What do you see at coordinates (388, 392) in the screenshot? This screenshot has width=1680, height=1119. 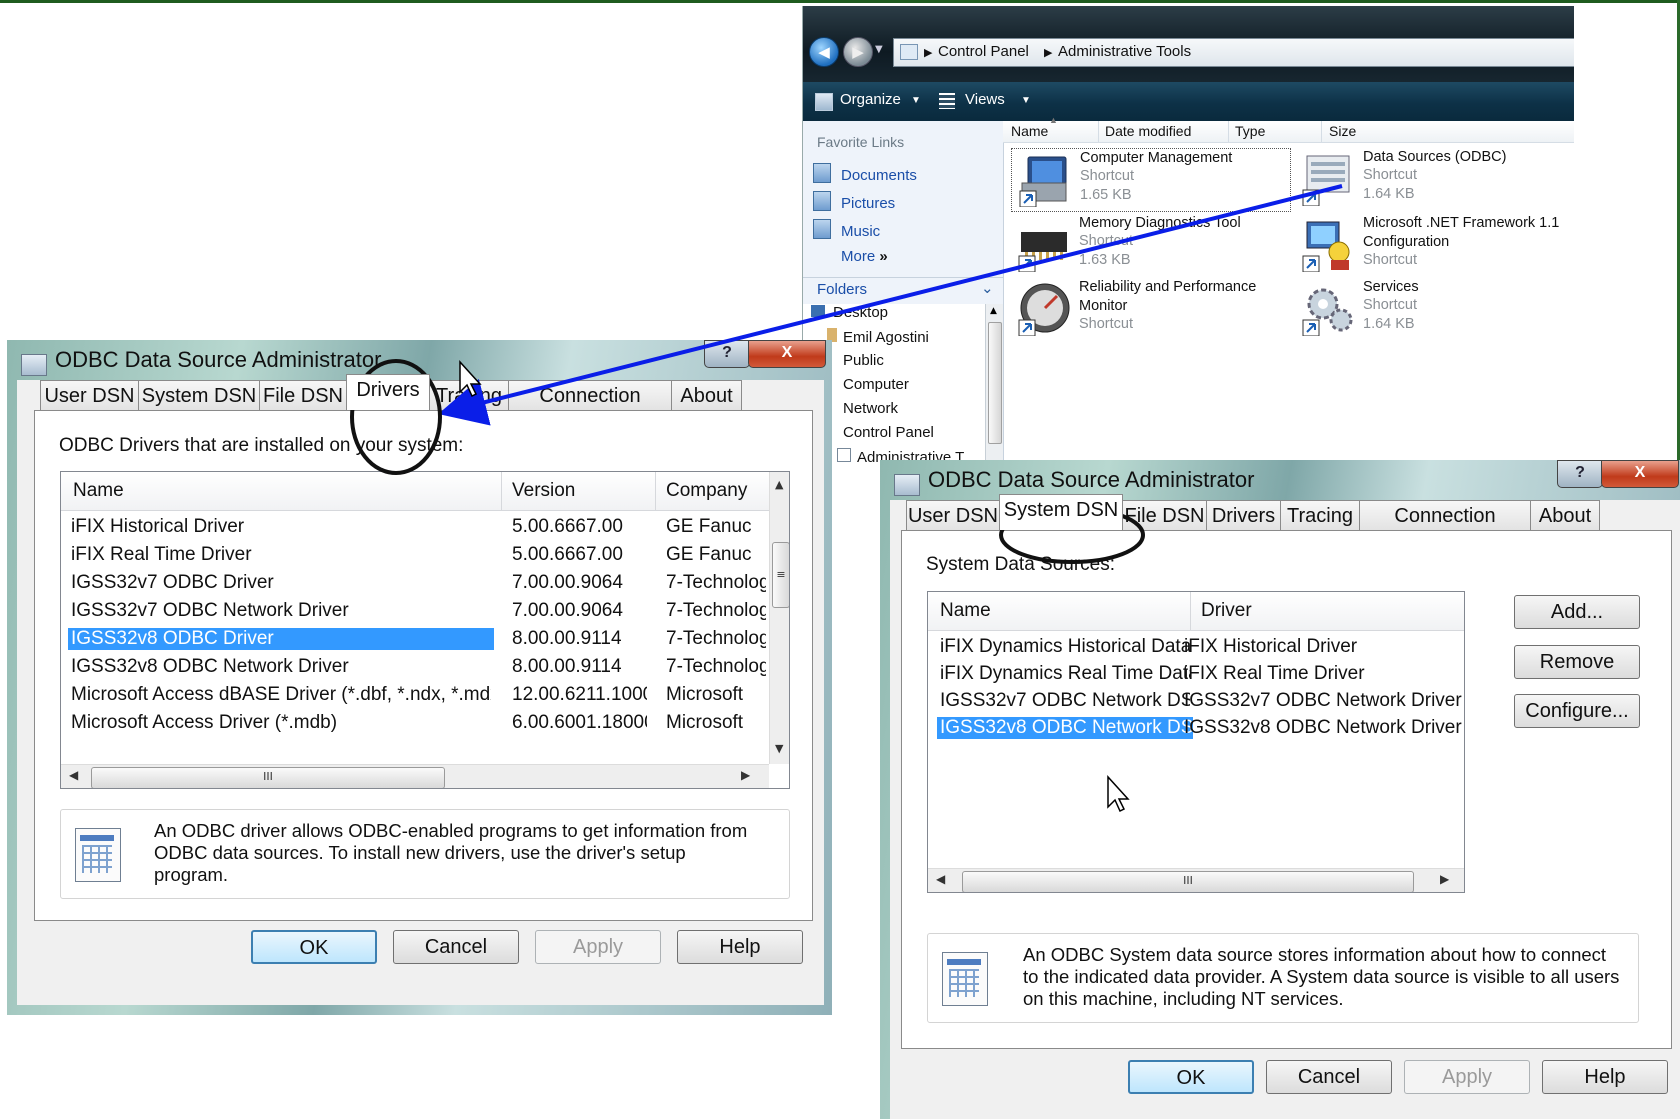 I see `tab-drivers: Drivers` at bounding box center [388, 392].